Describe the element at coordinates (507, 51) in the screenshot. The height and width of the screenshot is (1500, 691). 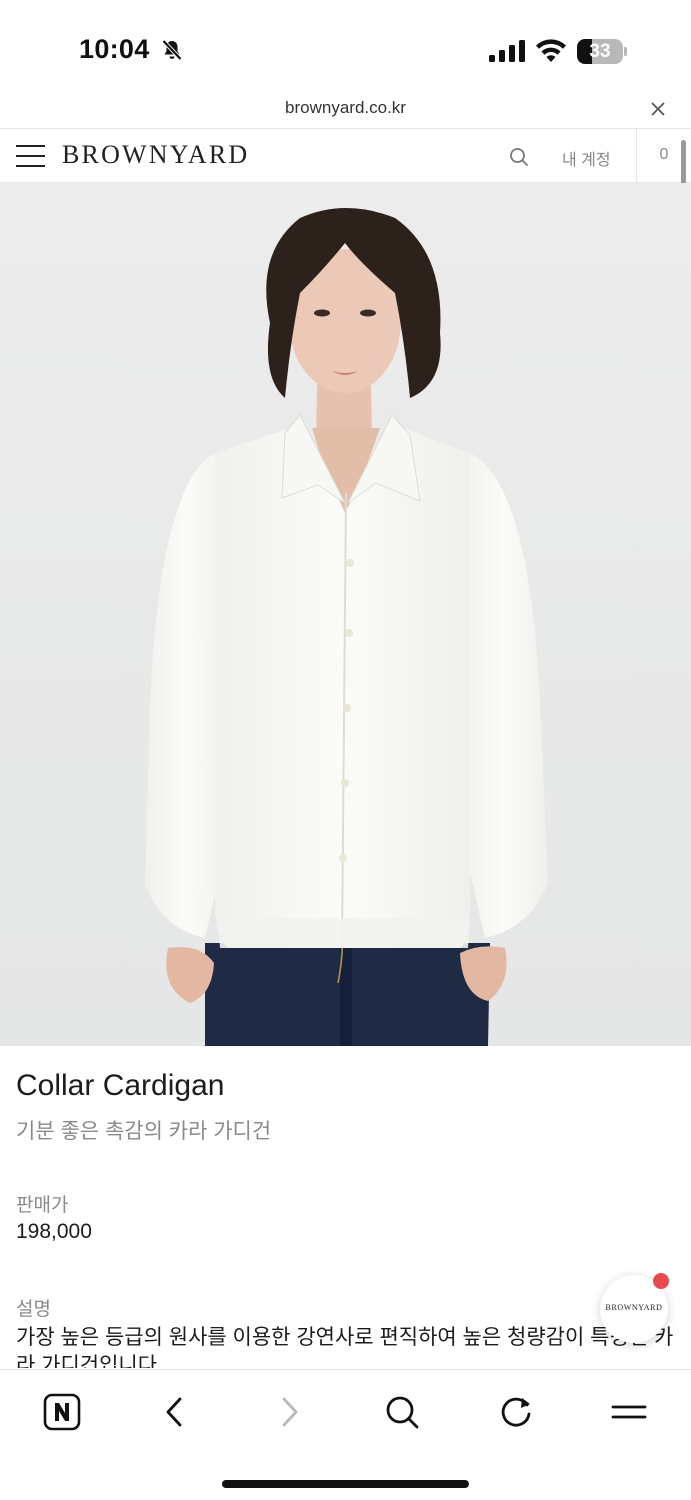
I see `cellular-signal-icon` at that location.